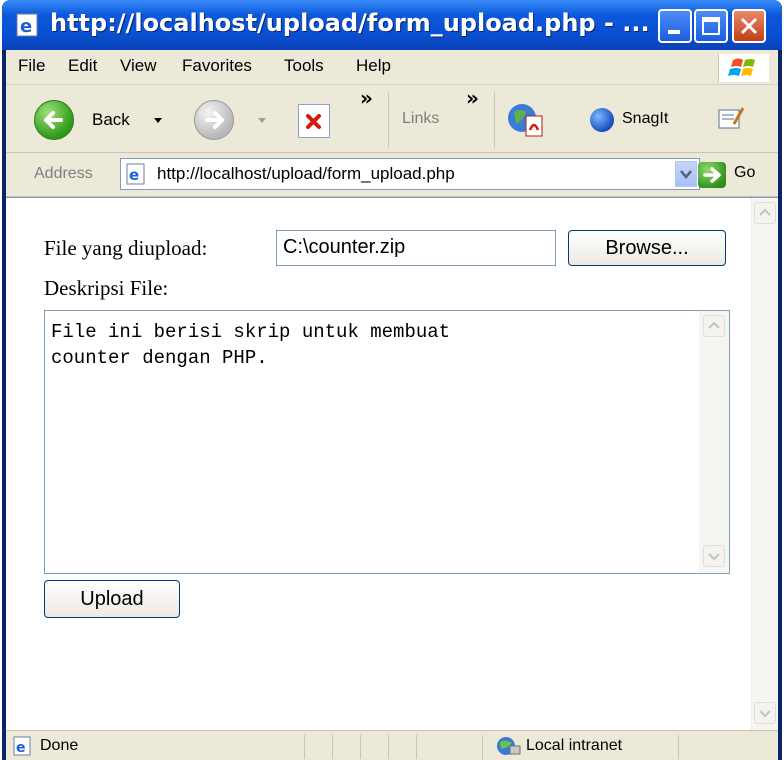 The width and height of the screenshot is (784, 760). I want to click on back-button: Back, so click(111, 120).